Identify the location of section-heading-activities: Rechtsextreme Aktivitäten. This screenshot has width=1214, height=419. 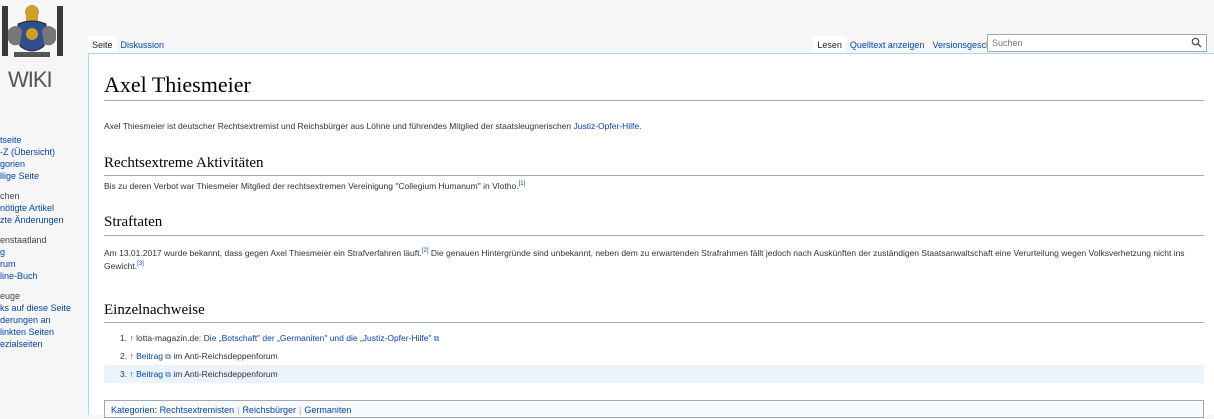
(184, 163).